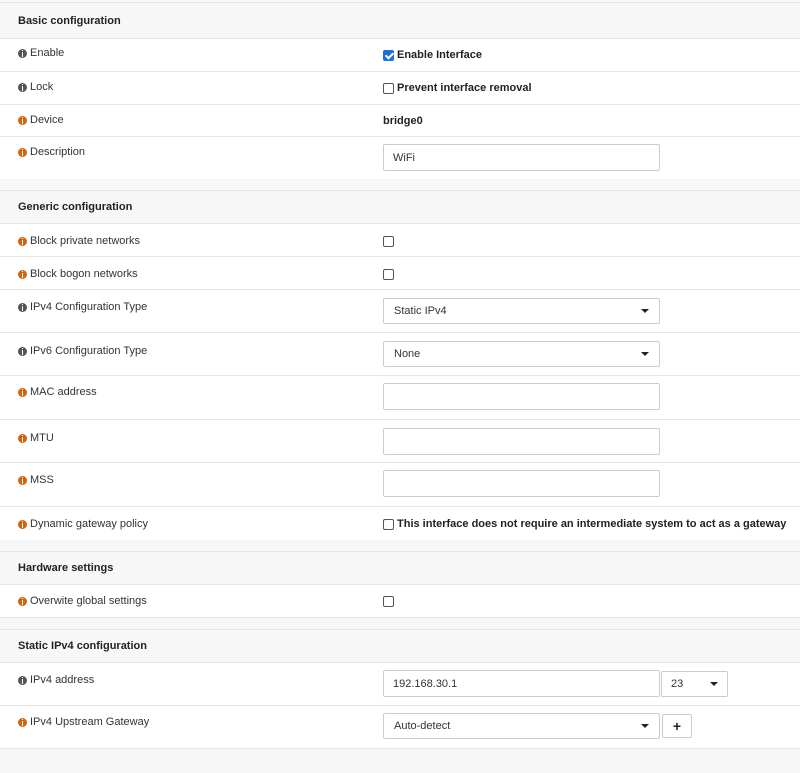  Describe the element at coordinates (521, 441) in the screenshot. I see `mtu-input` at that location.